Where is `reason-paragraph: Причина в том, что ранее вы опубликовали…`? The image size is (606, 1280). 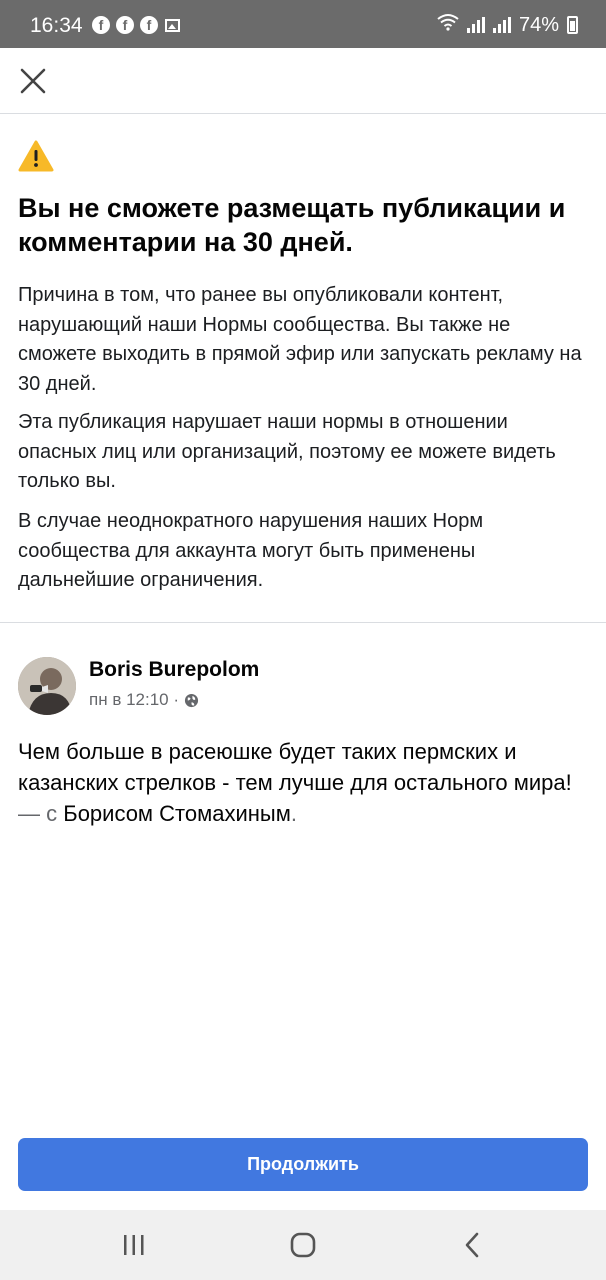
reason-paragraph: Причина в том, что ранее вы опубликовали… is located at coordinates (300, 339).